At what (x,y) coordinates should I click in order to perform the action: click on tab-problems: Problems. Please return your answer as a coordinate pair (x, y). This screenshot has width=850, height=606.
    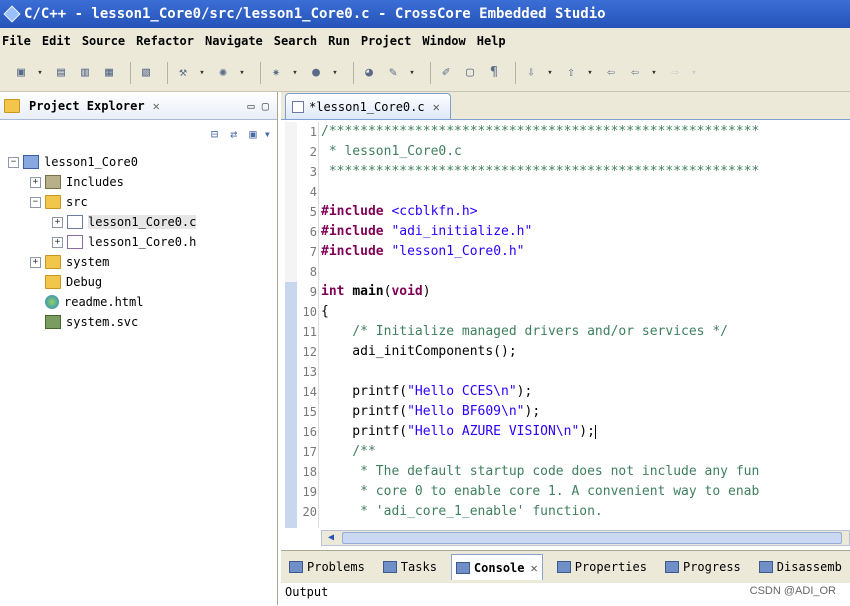
    Looking at the image, I should click on (327, 567).